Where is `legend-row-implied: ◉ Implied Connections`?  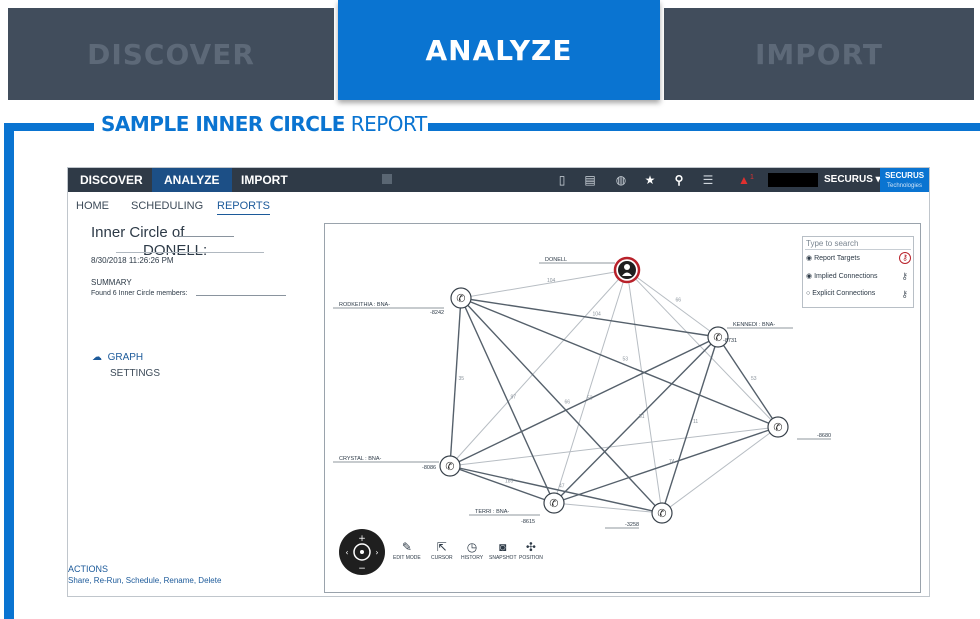 legend-row-implied: ◉ Implied Connections is located at coordinates (842, 276).